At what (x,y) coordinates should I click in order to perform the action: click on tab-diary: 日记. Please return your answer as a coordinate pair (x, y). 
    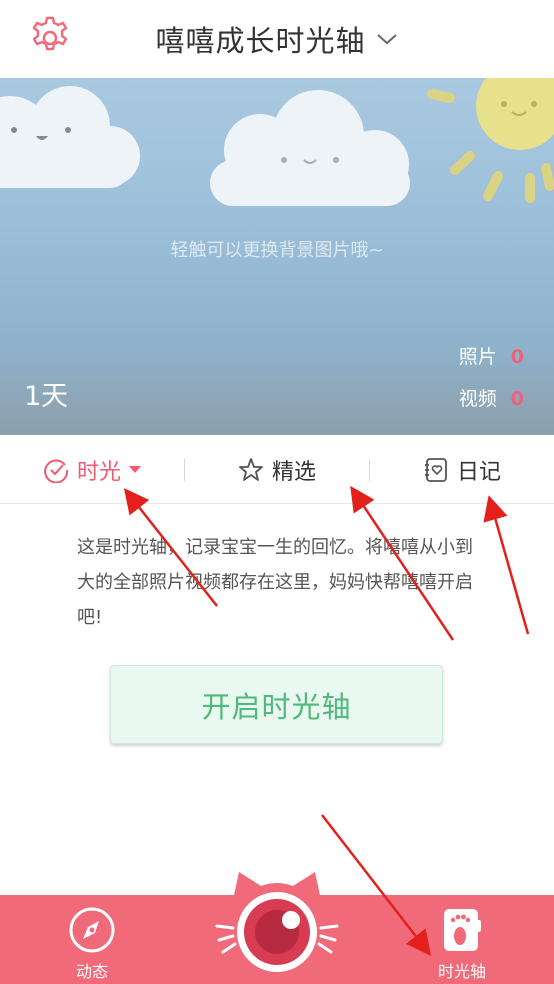
    Looking at the image, I should click on (462, 469).